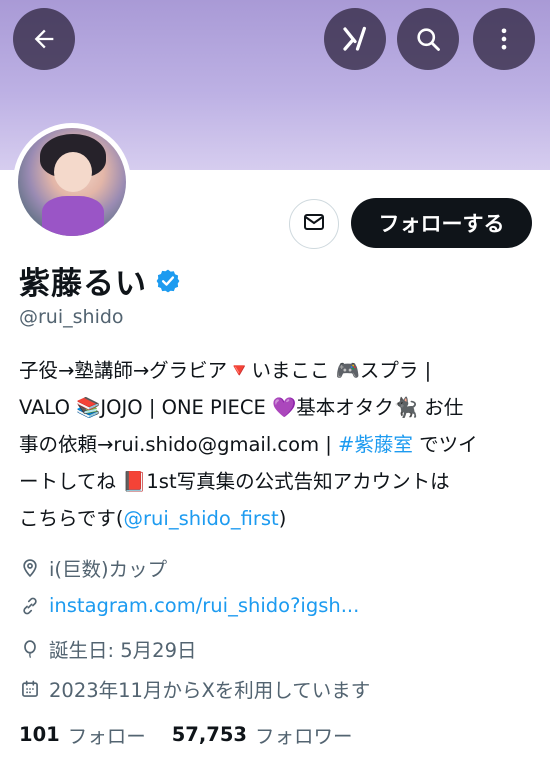 The height and width of the screenshot is (758, 550). I want to click on following-label: フォロー, so click(106, 736).